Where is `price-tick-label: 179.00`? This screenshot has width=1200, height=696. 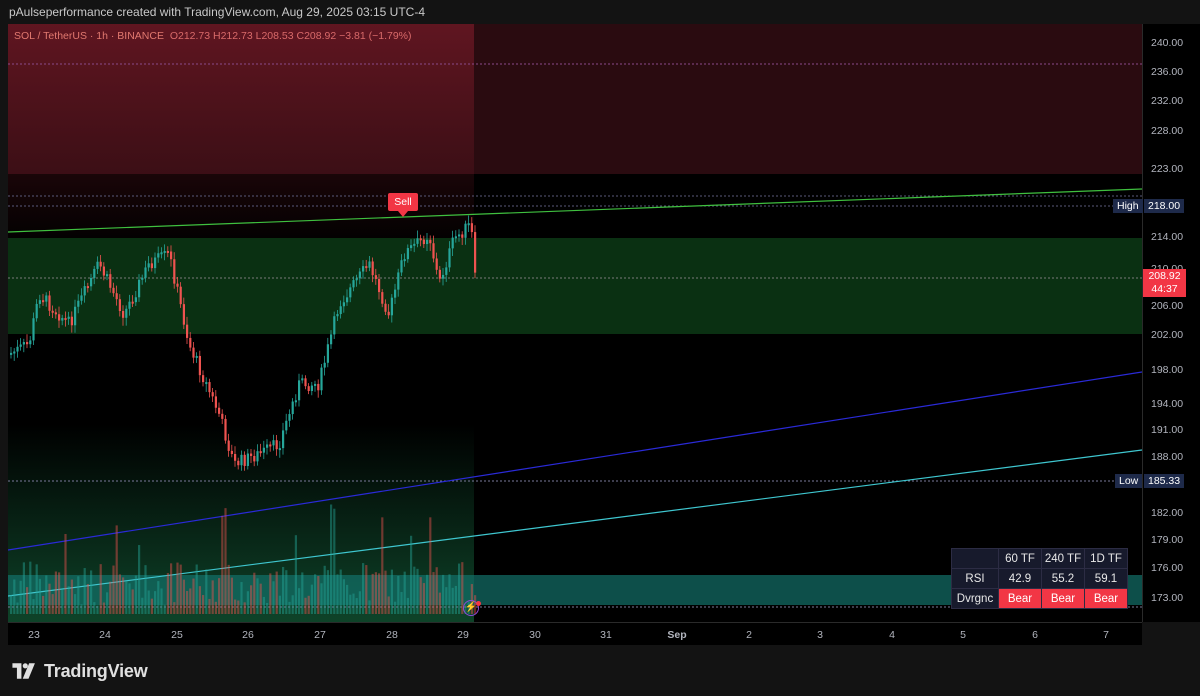
price-tick-label: 179.00 is located at coordinates (1167, 540).